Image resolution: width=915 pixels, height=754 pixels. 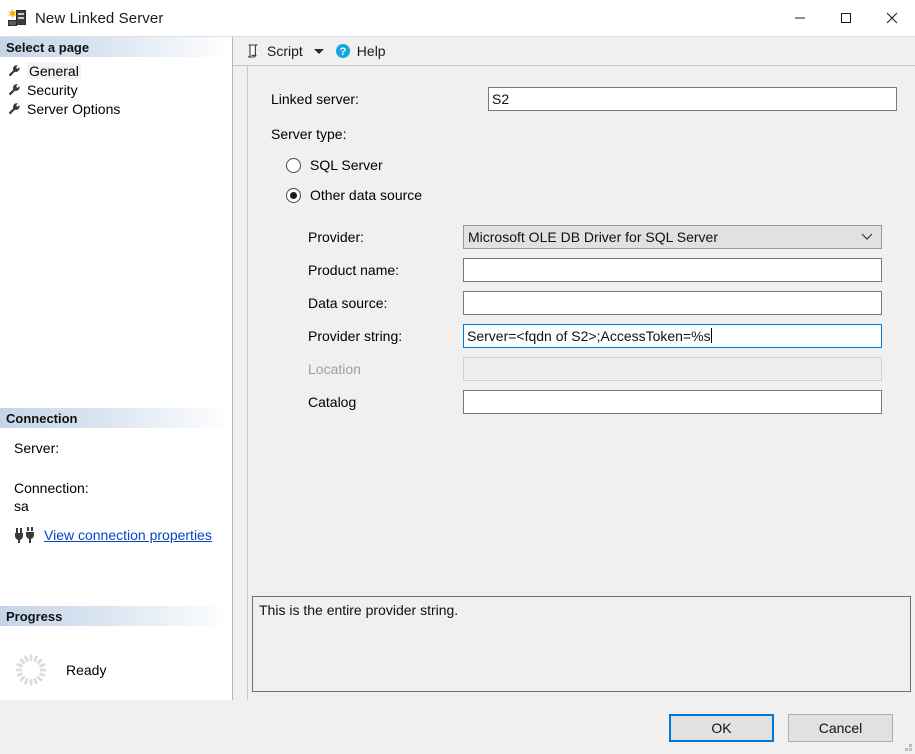 I want to click on location-row: Location, so click(x=581, y=368).